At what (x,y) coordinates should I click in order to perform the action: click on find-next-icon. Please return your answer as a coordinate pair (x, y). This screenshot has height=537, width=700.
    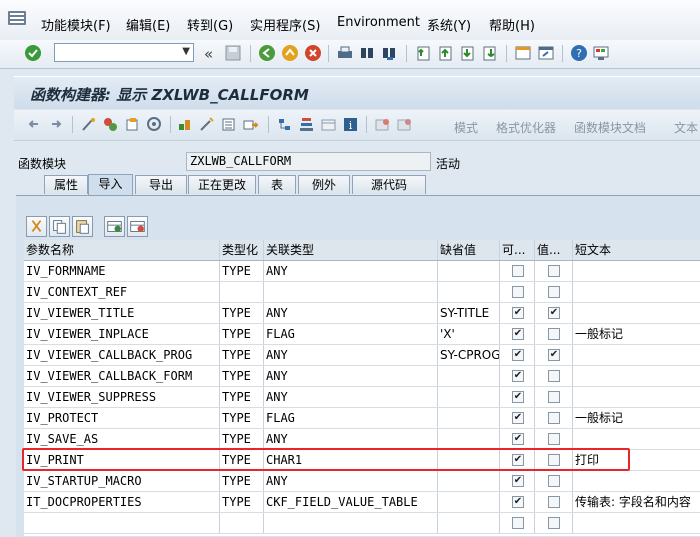
    Looking at the image, I should click on (389, 53).